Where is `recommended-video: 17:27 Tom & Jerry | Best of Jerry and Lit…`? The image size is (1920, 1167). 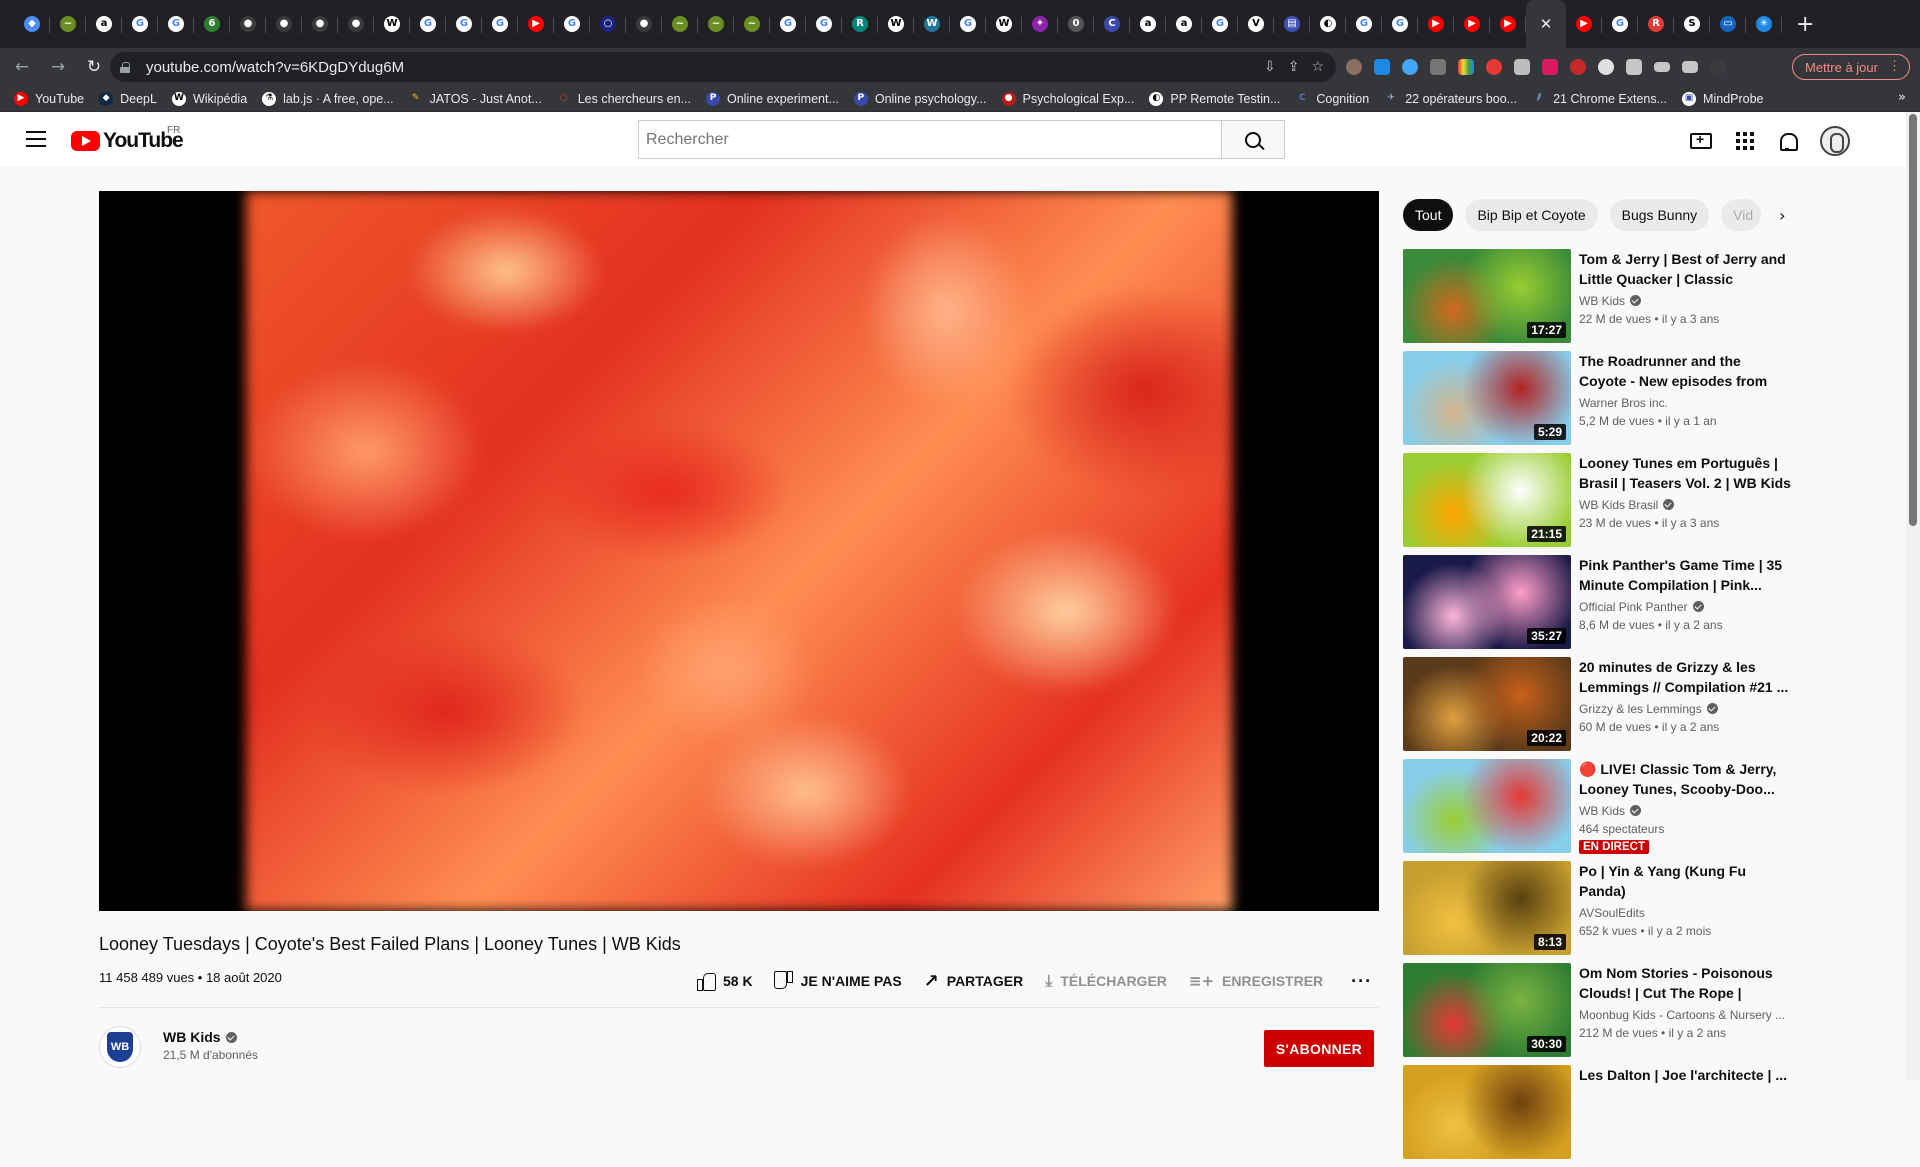
recommended-video: 17:27 Tom & Jerry | Best of Jerry and Lit… is located at coordinates (1597, 296).